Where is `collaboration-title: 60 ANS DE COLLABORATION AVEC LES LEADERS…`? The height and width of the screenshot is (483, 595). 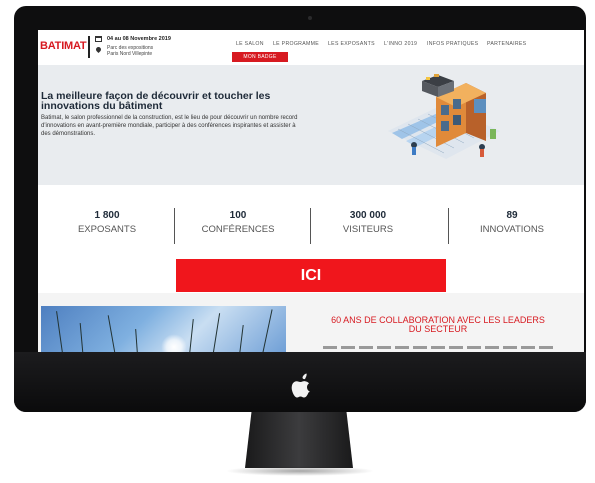 collaboration-title: 60 ANS DE COLLABORATION AVEC LES LEADERS… is located at coordinates (438, 324).